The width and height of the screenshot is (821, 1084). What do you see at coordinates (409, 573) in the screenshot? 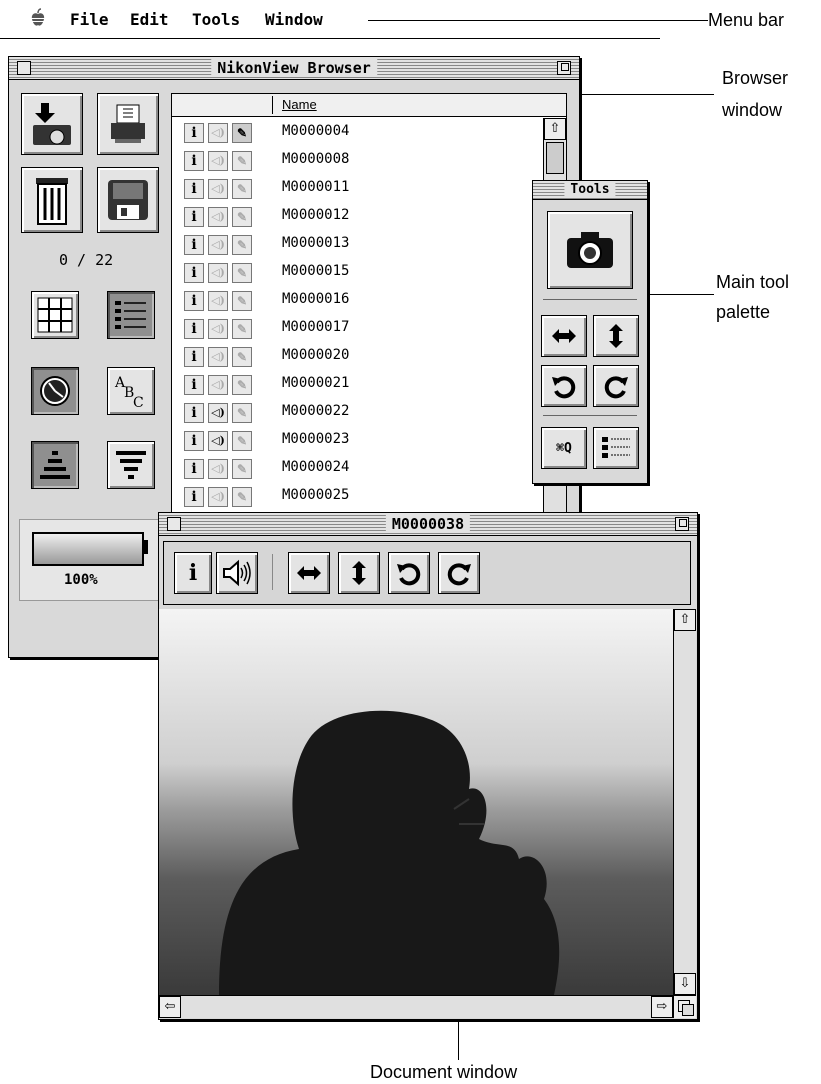
I see `doc-rotate-left-button` at bounding box center [409, 573].